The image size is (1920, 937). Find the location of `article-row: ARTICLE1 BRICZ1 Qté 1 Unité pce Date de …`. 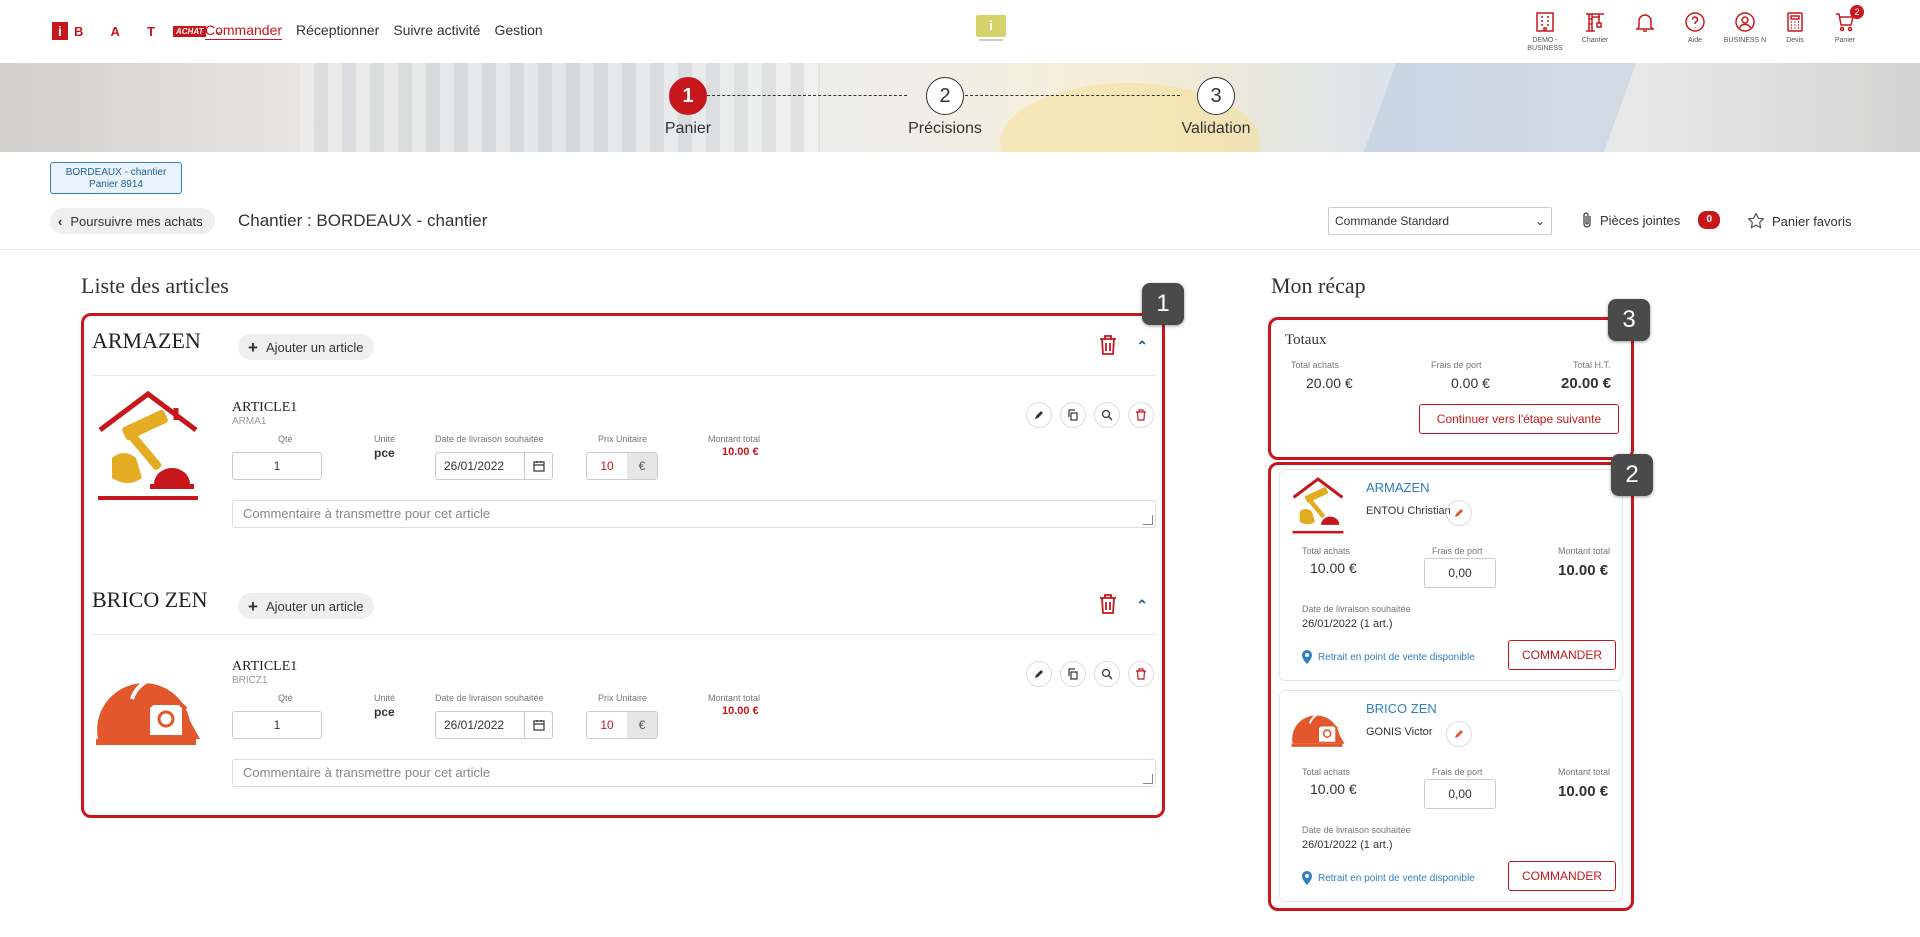

article-row: ARTICLE1 BRICZ1 Qté 1 Unité pce Date de … is located at coordinates (624, 727).